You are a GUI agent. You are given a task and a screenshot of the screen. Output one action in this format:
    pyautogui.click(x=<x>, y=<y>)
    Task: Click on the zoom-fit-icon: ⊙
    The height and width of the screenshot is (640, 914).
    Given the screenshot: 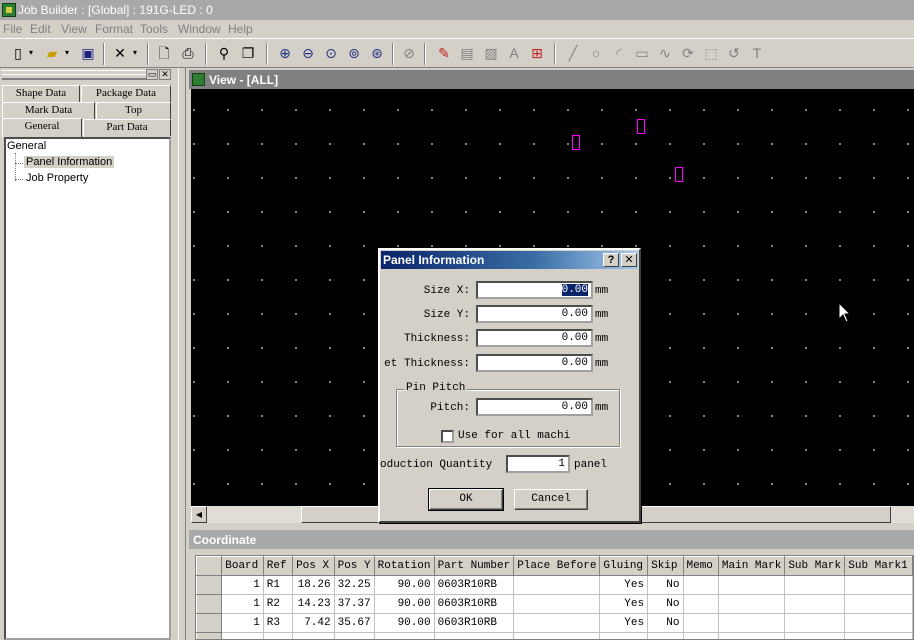 What is the action you would take?
    pyautogui.click(x=331, y=53)
    